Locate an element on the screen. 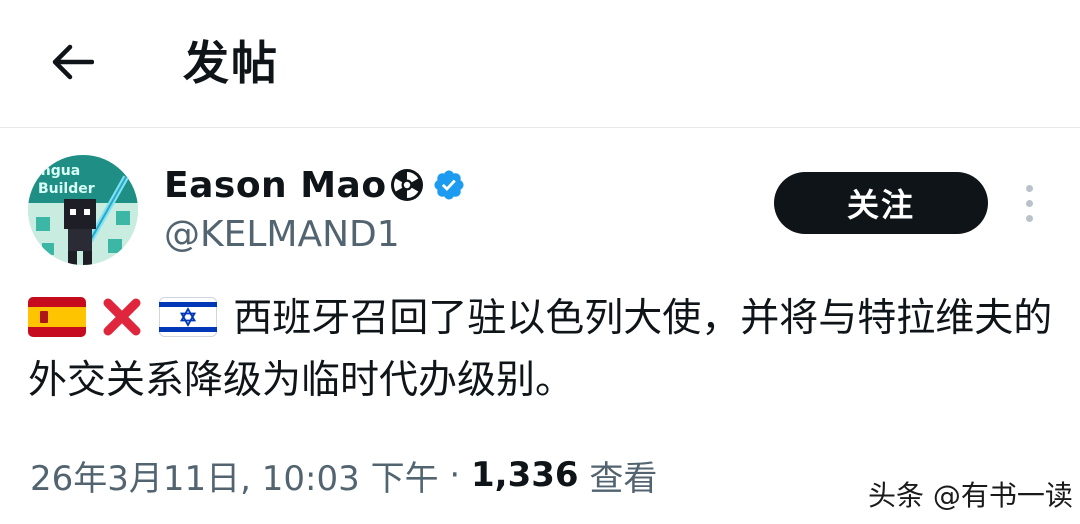 This screenshot has height=524, width=1080. israel-flag-icon is located at coordinates (187, 317).